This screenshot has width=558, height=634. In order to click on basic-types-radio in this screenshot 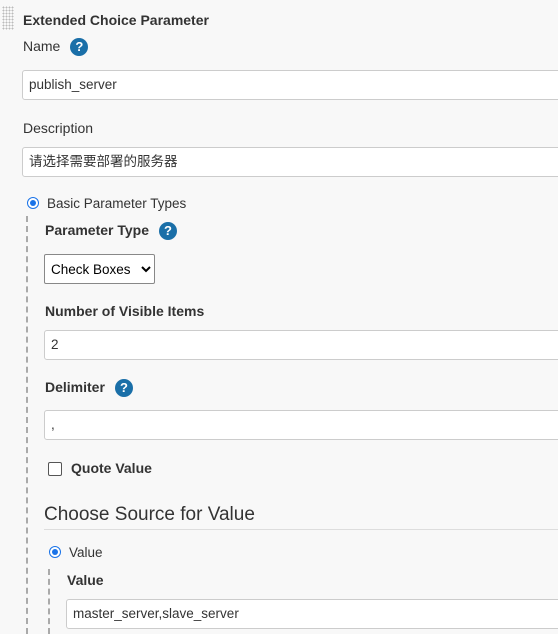, I will do `click(33, 203)`.